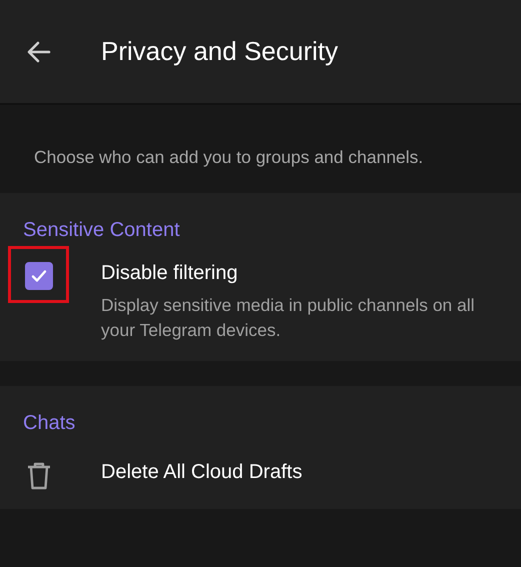 This screenshot has height=567, width=521. Describe the element at coordinates (229, 157) in the screenshot. I see `info-text: Choose who can add you to groups and channels.` at that location.